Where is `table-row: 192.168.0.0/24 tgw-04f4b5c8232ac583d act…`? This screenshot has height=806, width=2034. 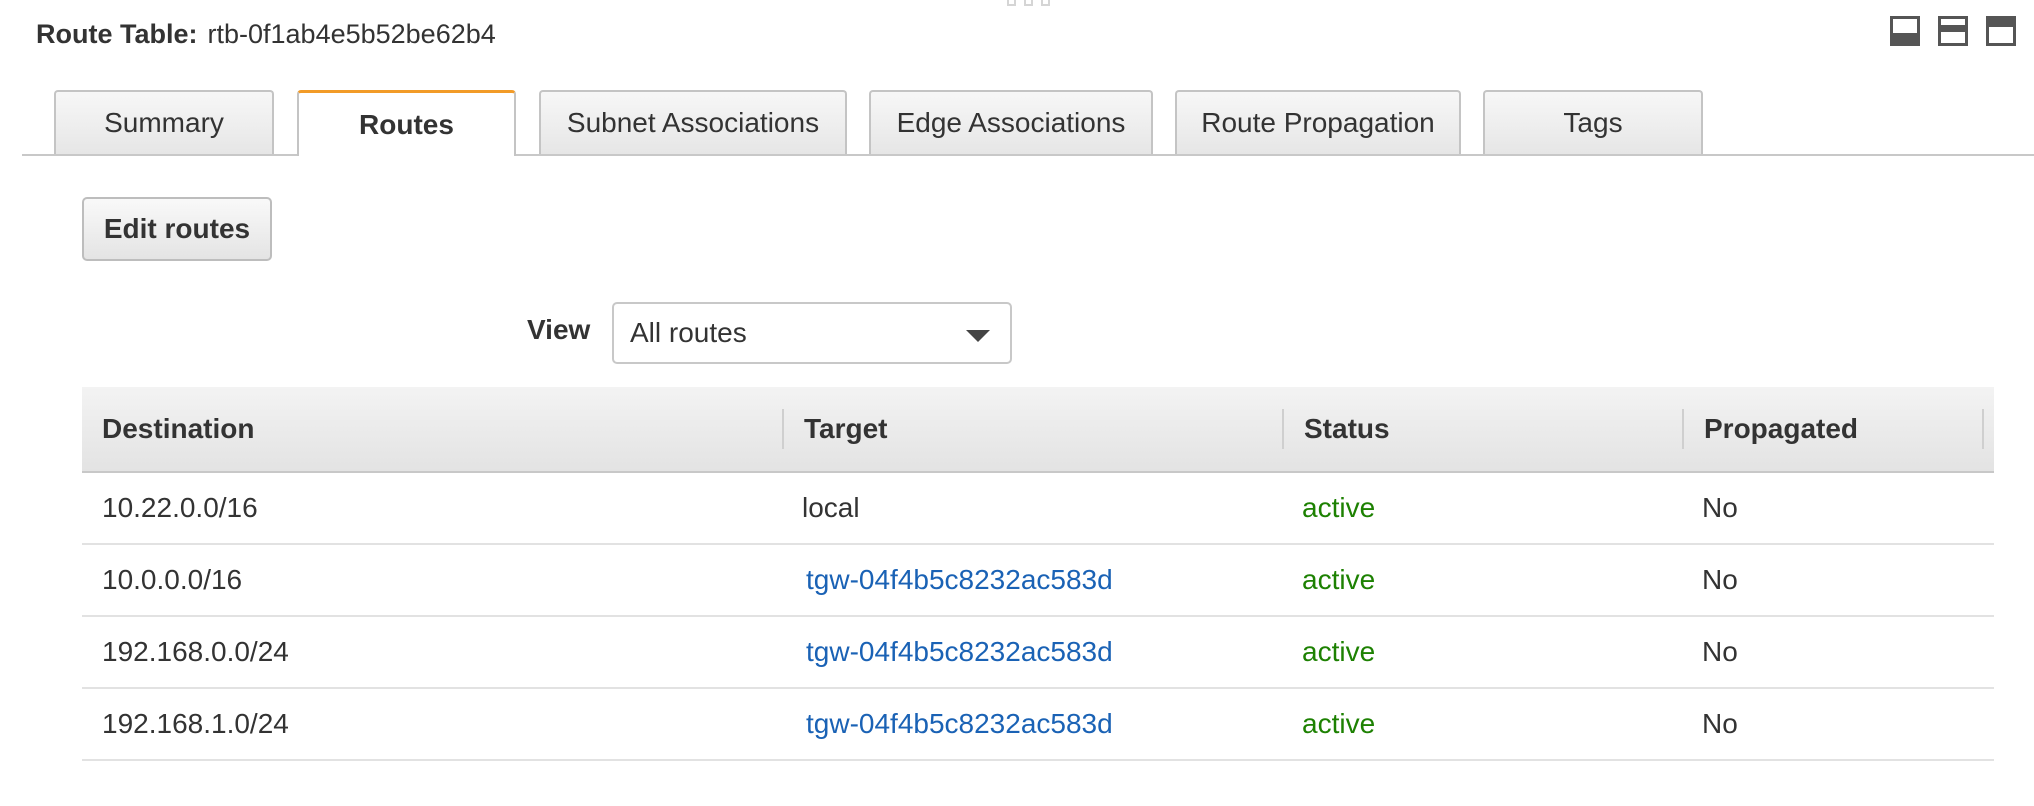 table-row: 192.168.0.0/24 tgw-04f4b5c8232ac583d act… is located at coordinates (1038, 653).